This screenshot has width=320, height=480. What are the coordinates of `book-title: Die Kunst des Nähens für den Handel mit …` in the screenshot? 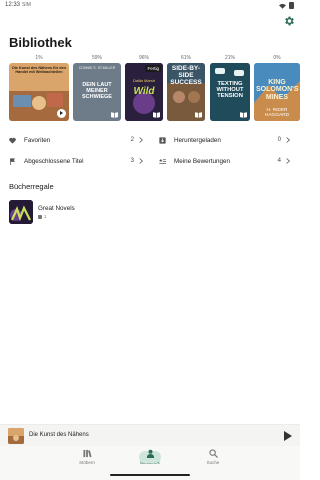 It's located at (38, 70).